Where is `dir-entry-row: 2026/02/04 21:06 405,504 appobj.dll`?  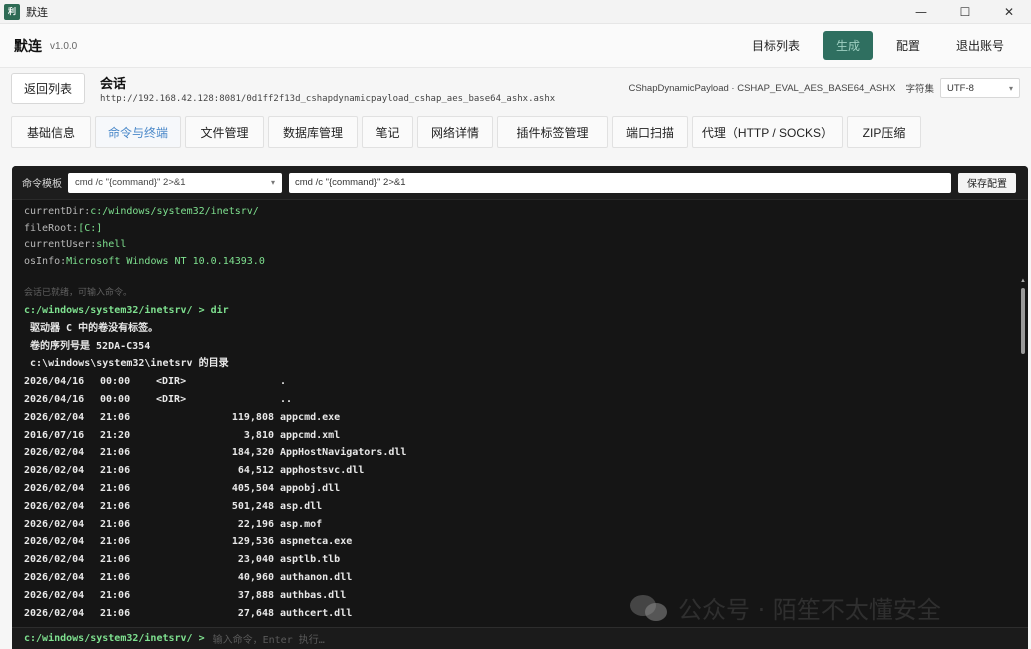
dir-entry-row: 2026/02/04 21:06 405,504 appobj.dll is located at coordinates (519, 489).